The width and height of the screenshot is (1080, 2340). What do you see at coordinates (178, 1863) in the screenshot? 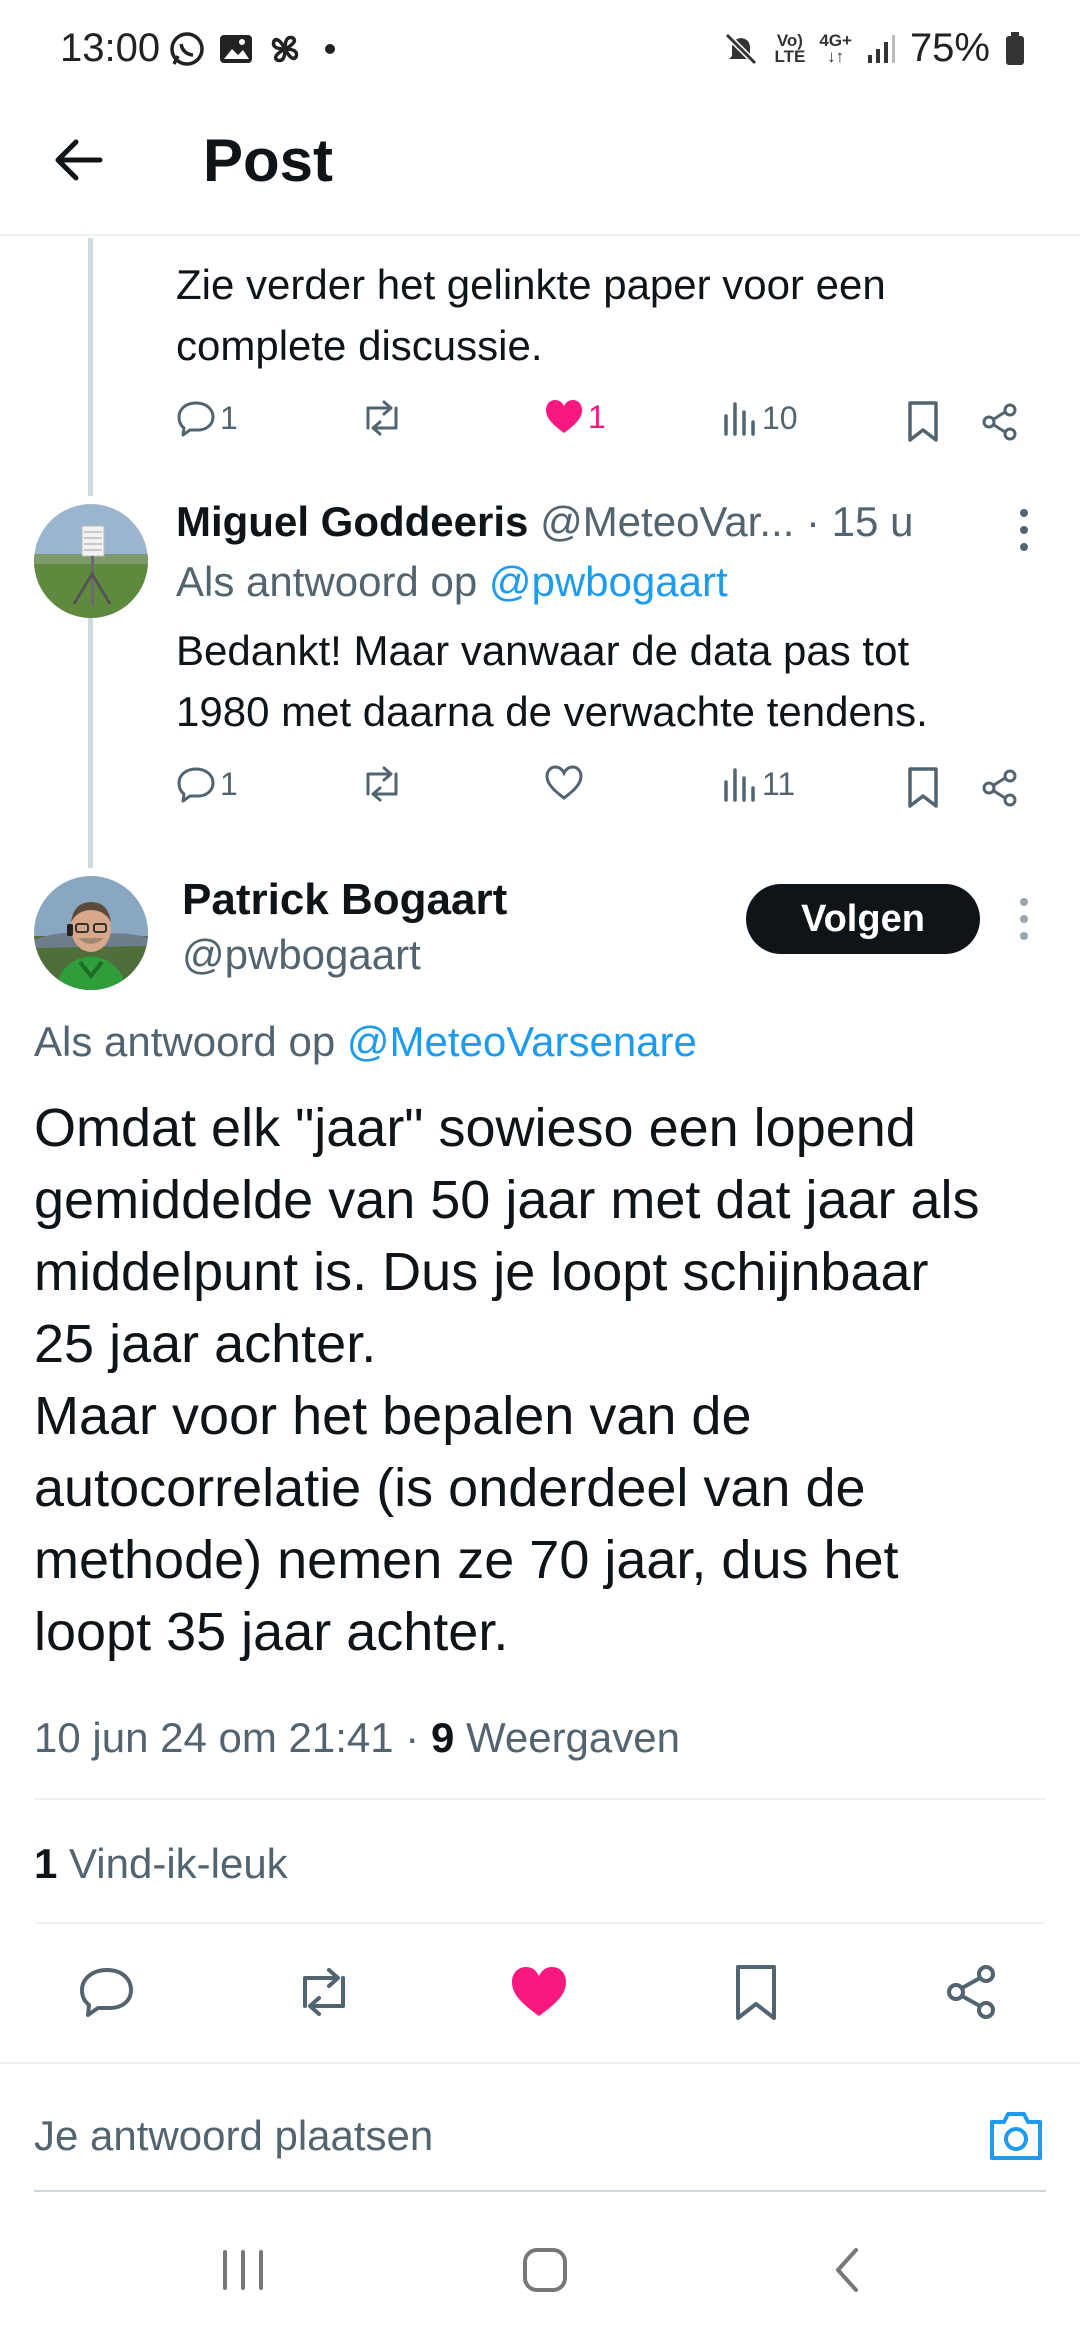
I see `likes-label: Vind-ik-leuk` at bounding box center [178, 1863].